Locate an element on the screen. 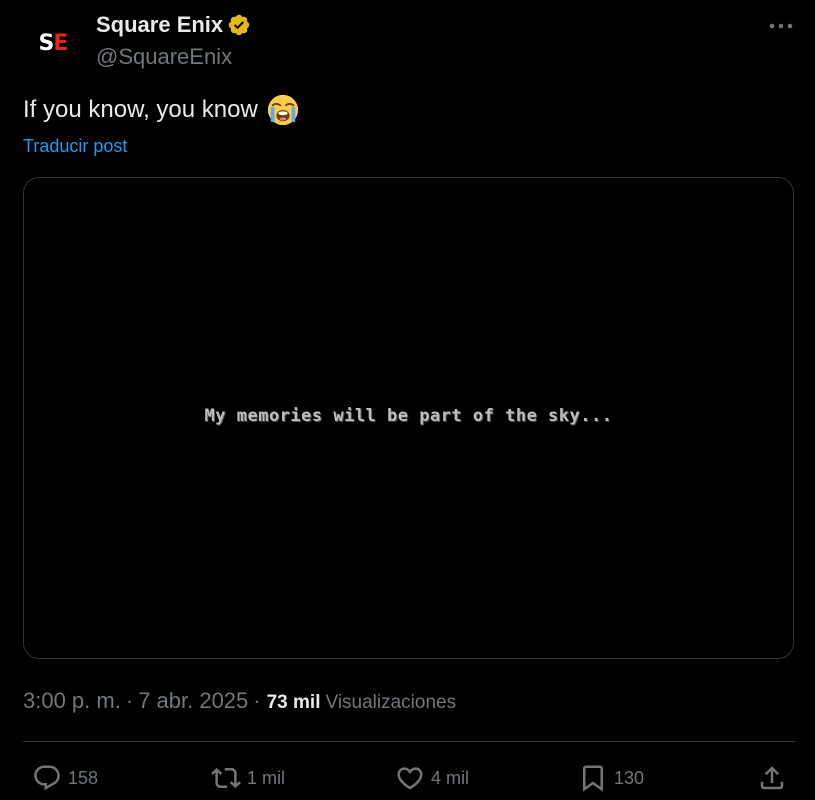  share-icon is located at coordinates (772, 778).